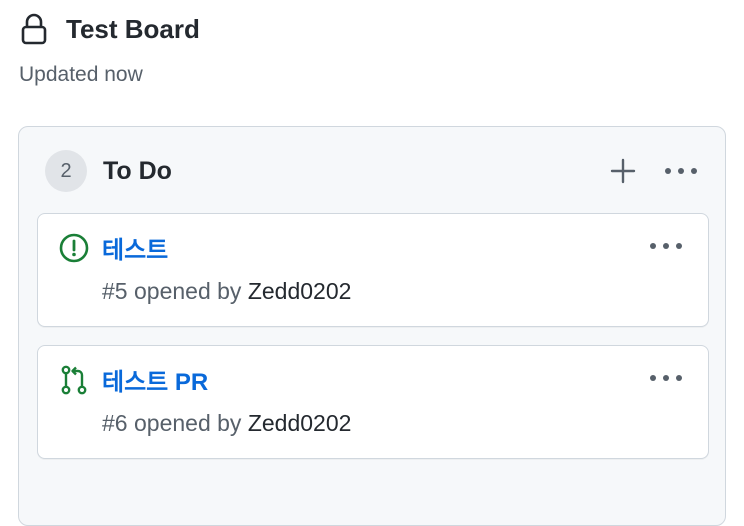 The height and width of the screenshot is (526, 744). Describe the element at coordinates (373, 171) in the screenshot. I see `column-header: 2 To Do` at that location.